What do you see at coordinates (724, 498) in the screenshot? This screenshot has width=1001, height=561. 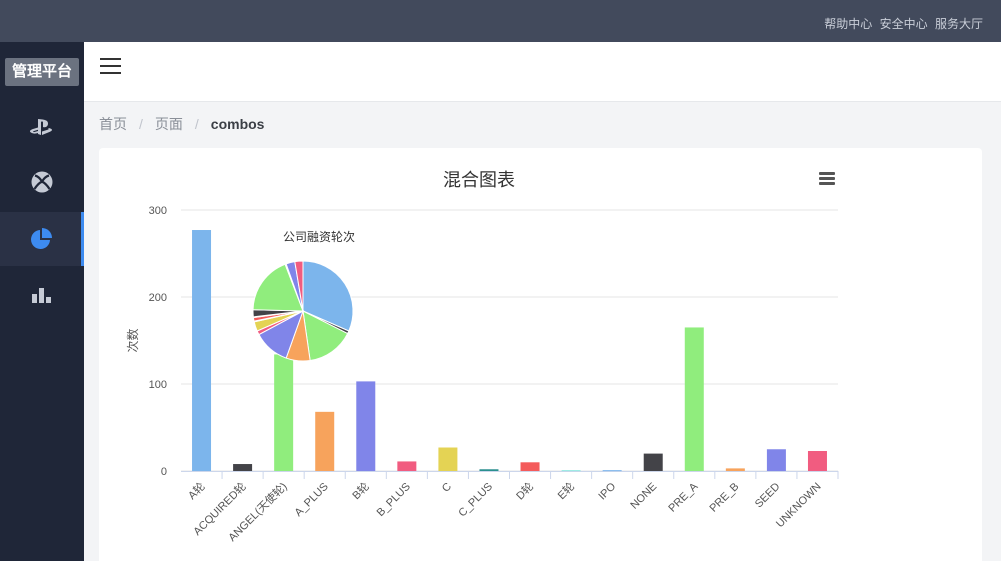 I see `x-tick-label: PRE_B` at bounding box center [724, 498].